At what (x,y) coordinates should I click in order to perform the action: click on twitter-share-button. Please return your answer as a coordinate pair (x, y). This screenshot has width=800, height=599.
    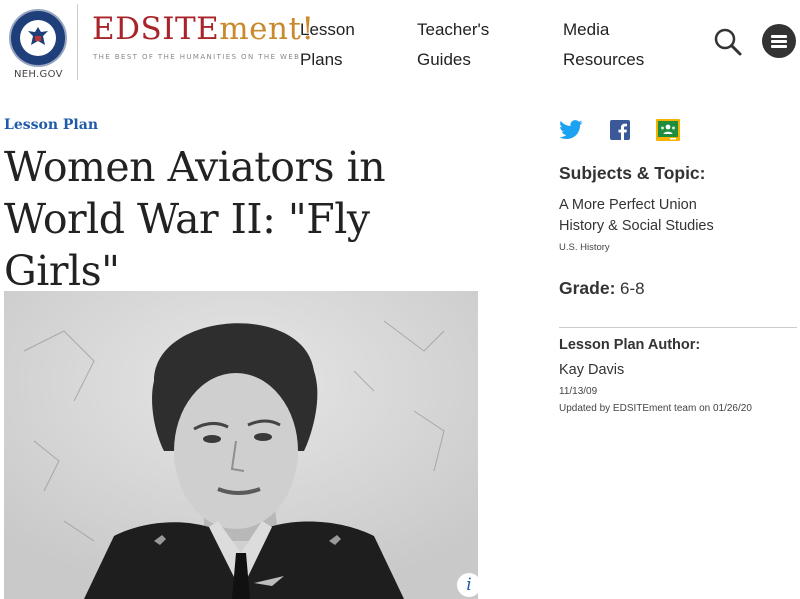
    Looking at the image, I should click on (572, 130).